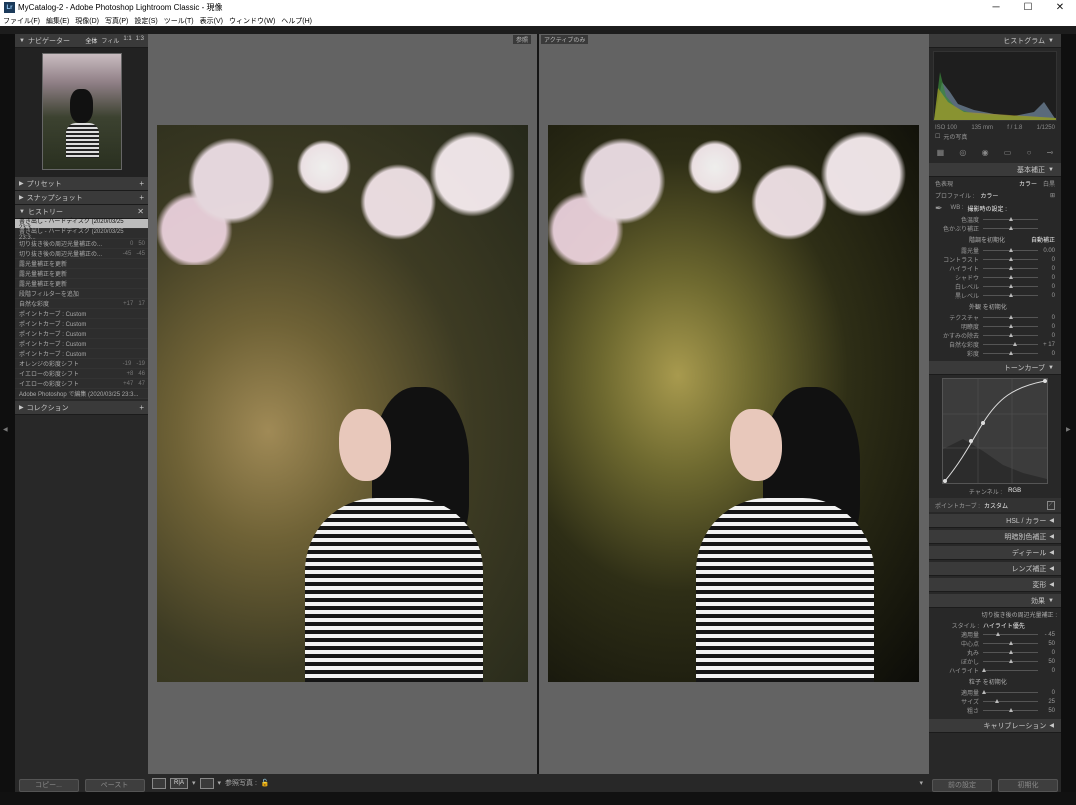  Describe the element at coordinates (996, 505) in the screenshot. I see `pointcurve-select: カスタム` at that location.